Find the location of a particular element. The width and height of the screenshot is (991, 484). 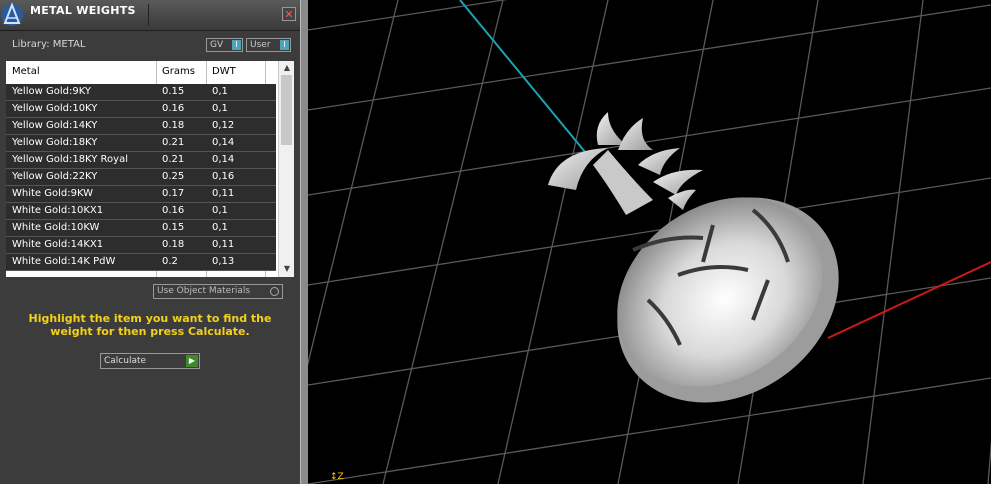

user-toggle: User I is located at coordinates (268, 45).